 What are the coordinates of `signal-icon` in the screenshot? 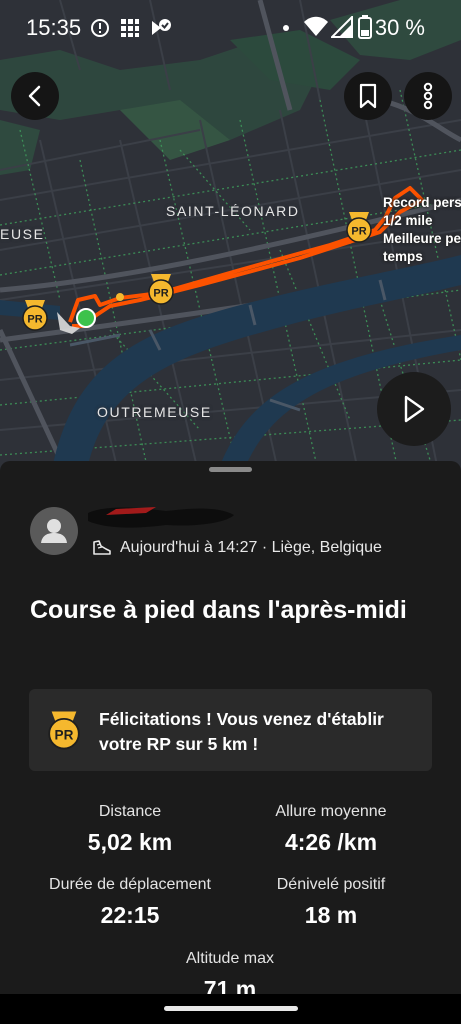 It's located at (342, 27).